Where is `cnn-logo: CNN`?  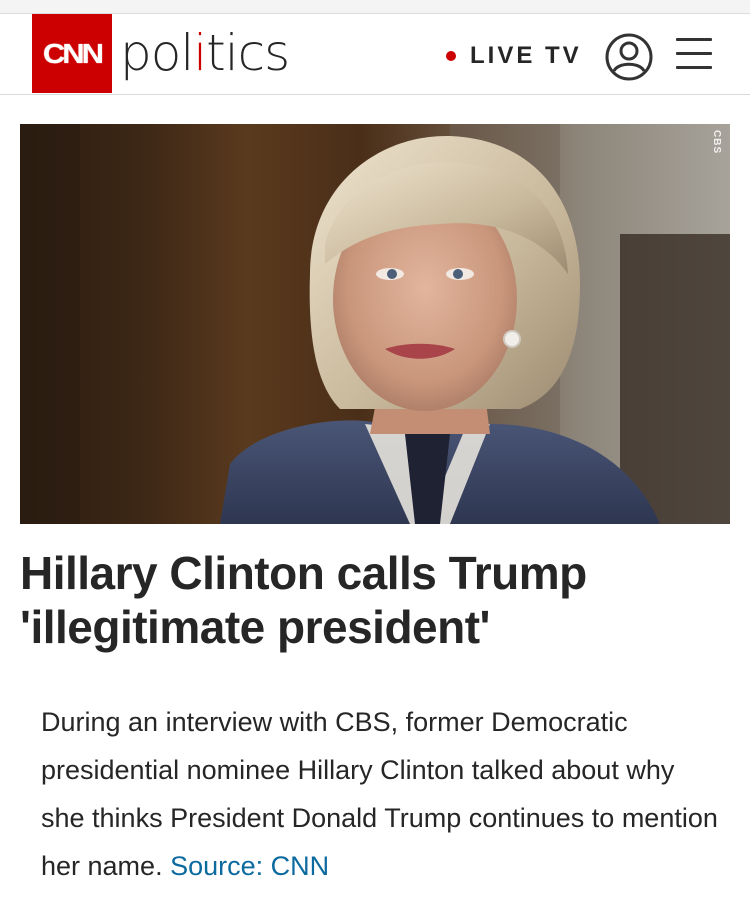 cnn-logo: CNN is located at coordinates (72, 53).